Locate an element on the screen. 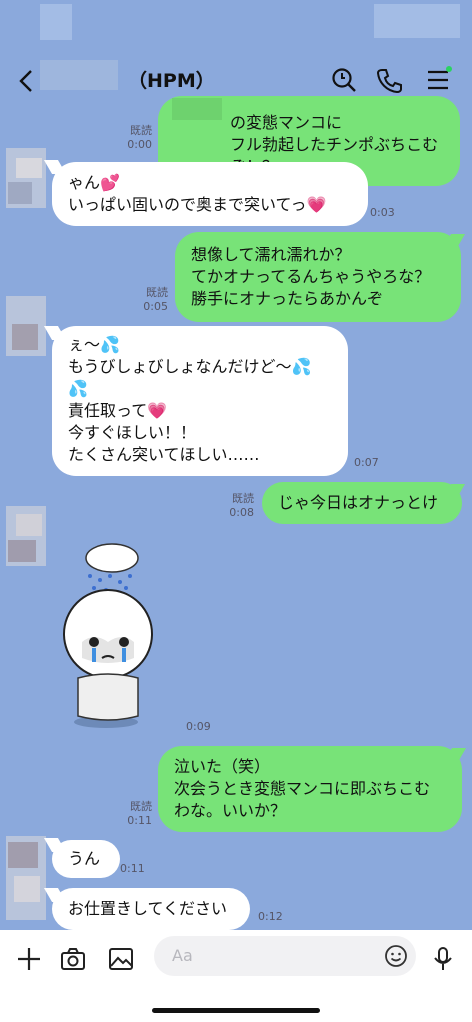 The width and height of the screenshot is (472, 1022). blurred-name is located at coordinates (197, 109).